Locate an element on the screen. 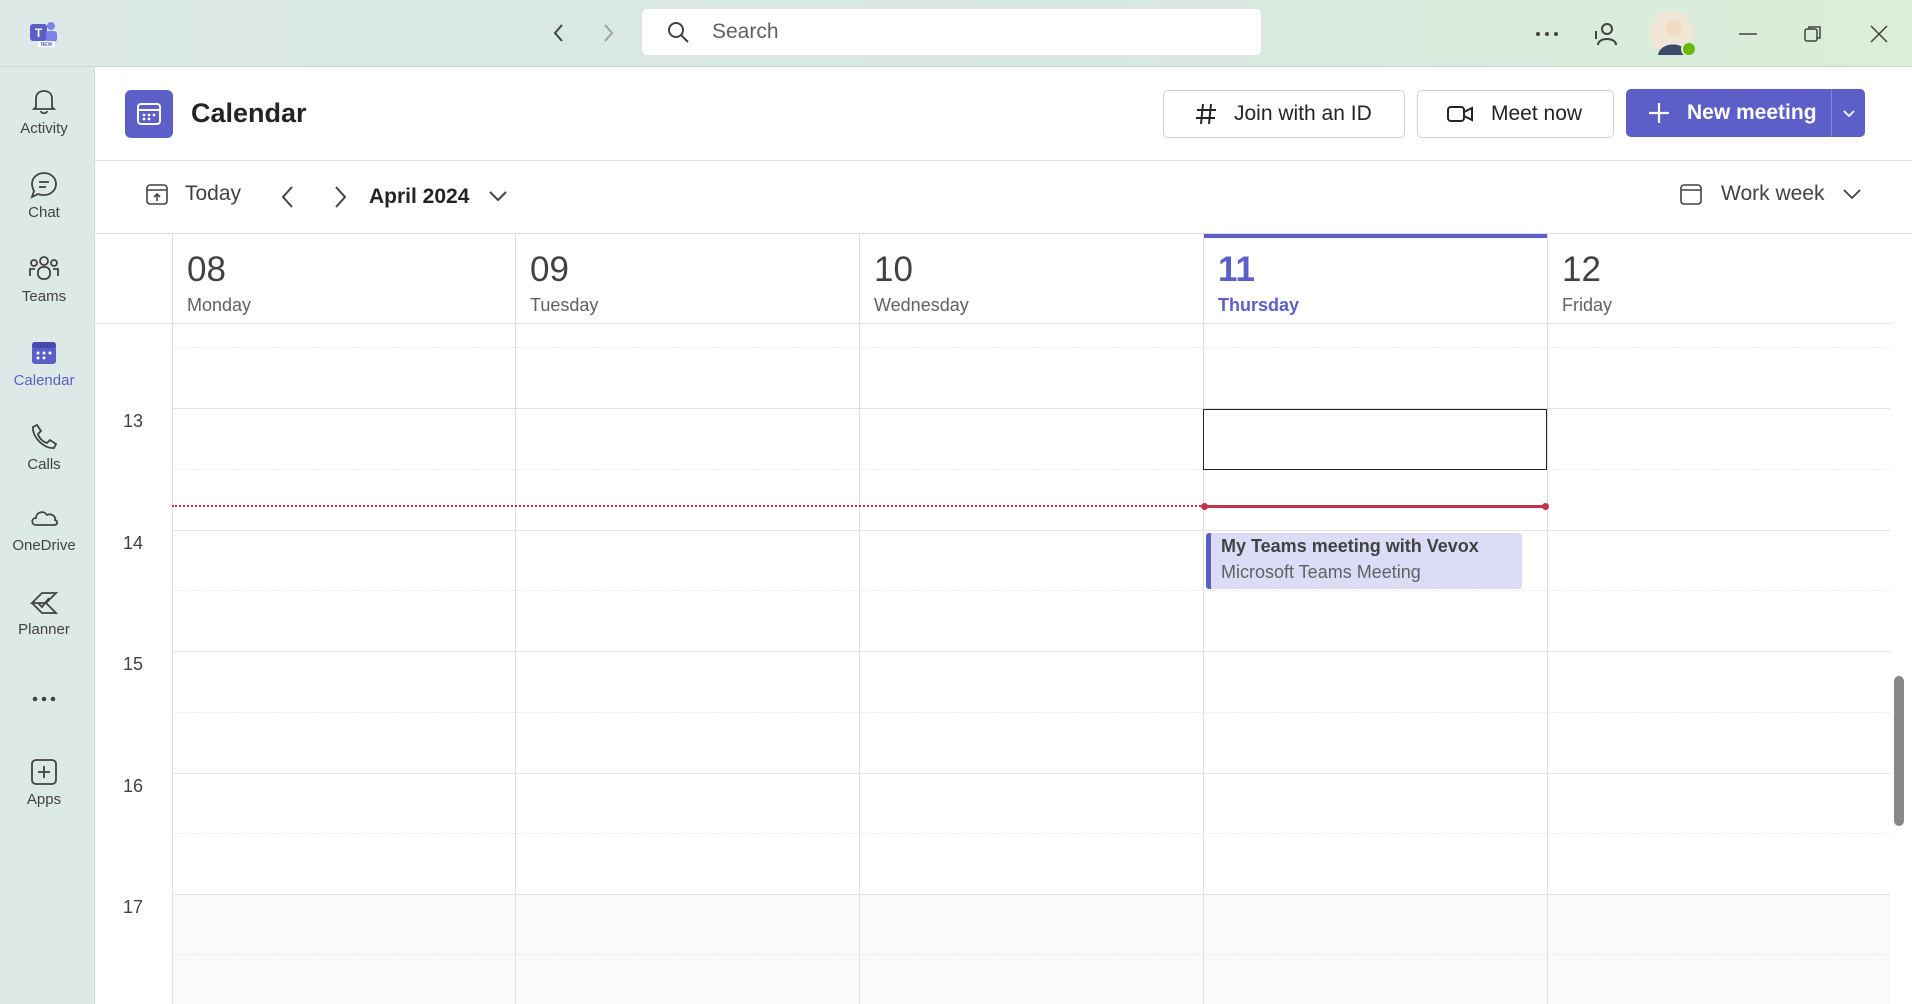 Image resolution: width=1912 pixels, height=1004 pixels. month-label: April 2024 is located at coordinates (419, 196).